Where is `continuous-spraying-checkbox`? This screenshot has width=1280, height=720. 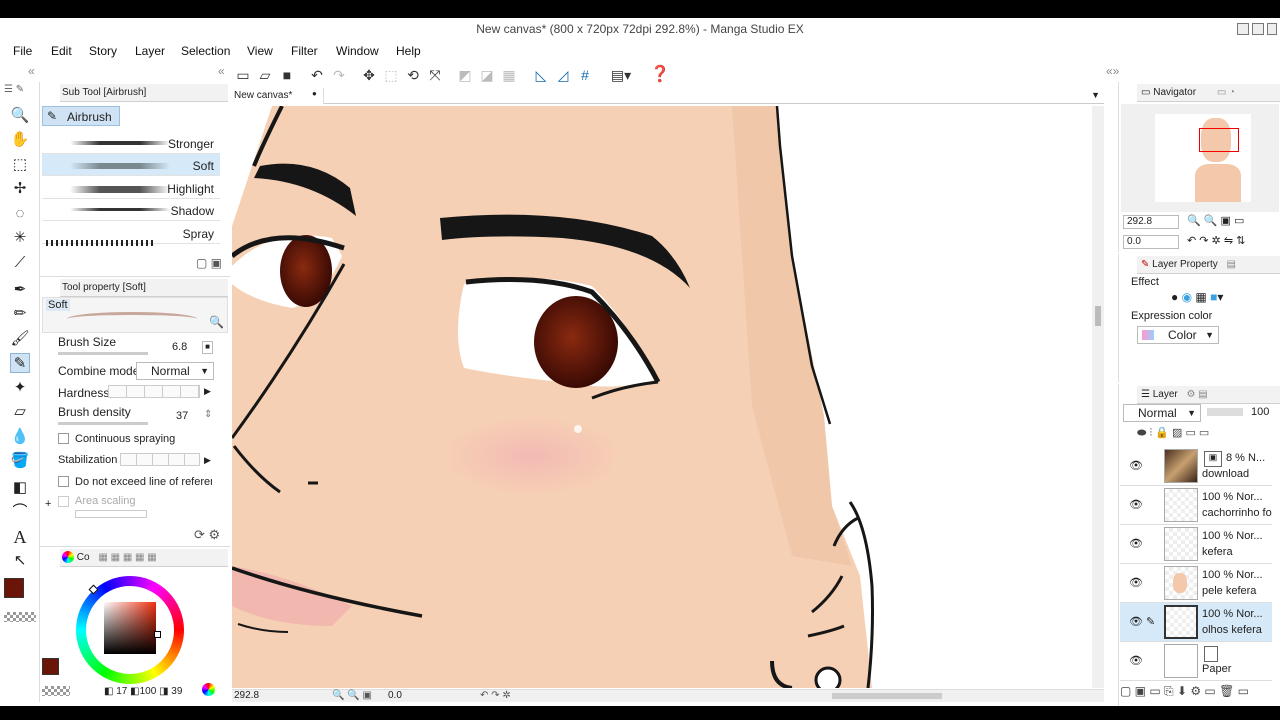 continuous-spraying-checkbox is located at coordinates (63, 438).